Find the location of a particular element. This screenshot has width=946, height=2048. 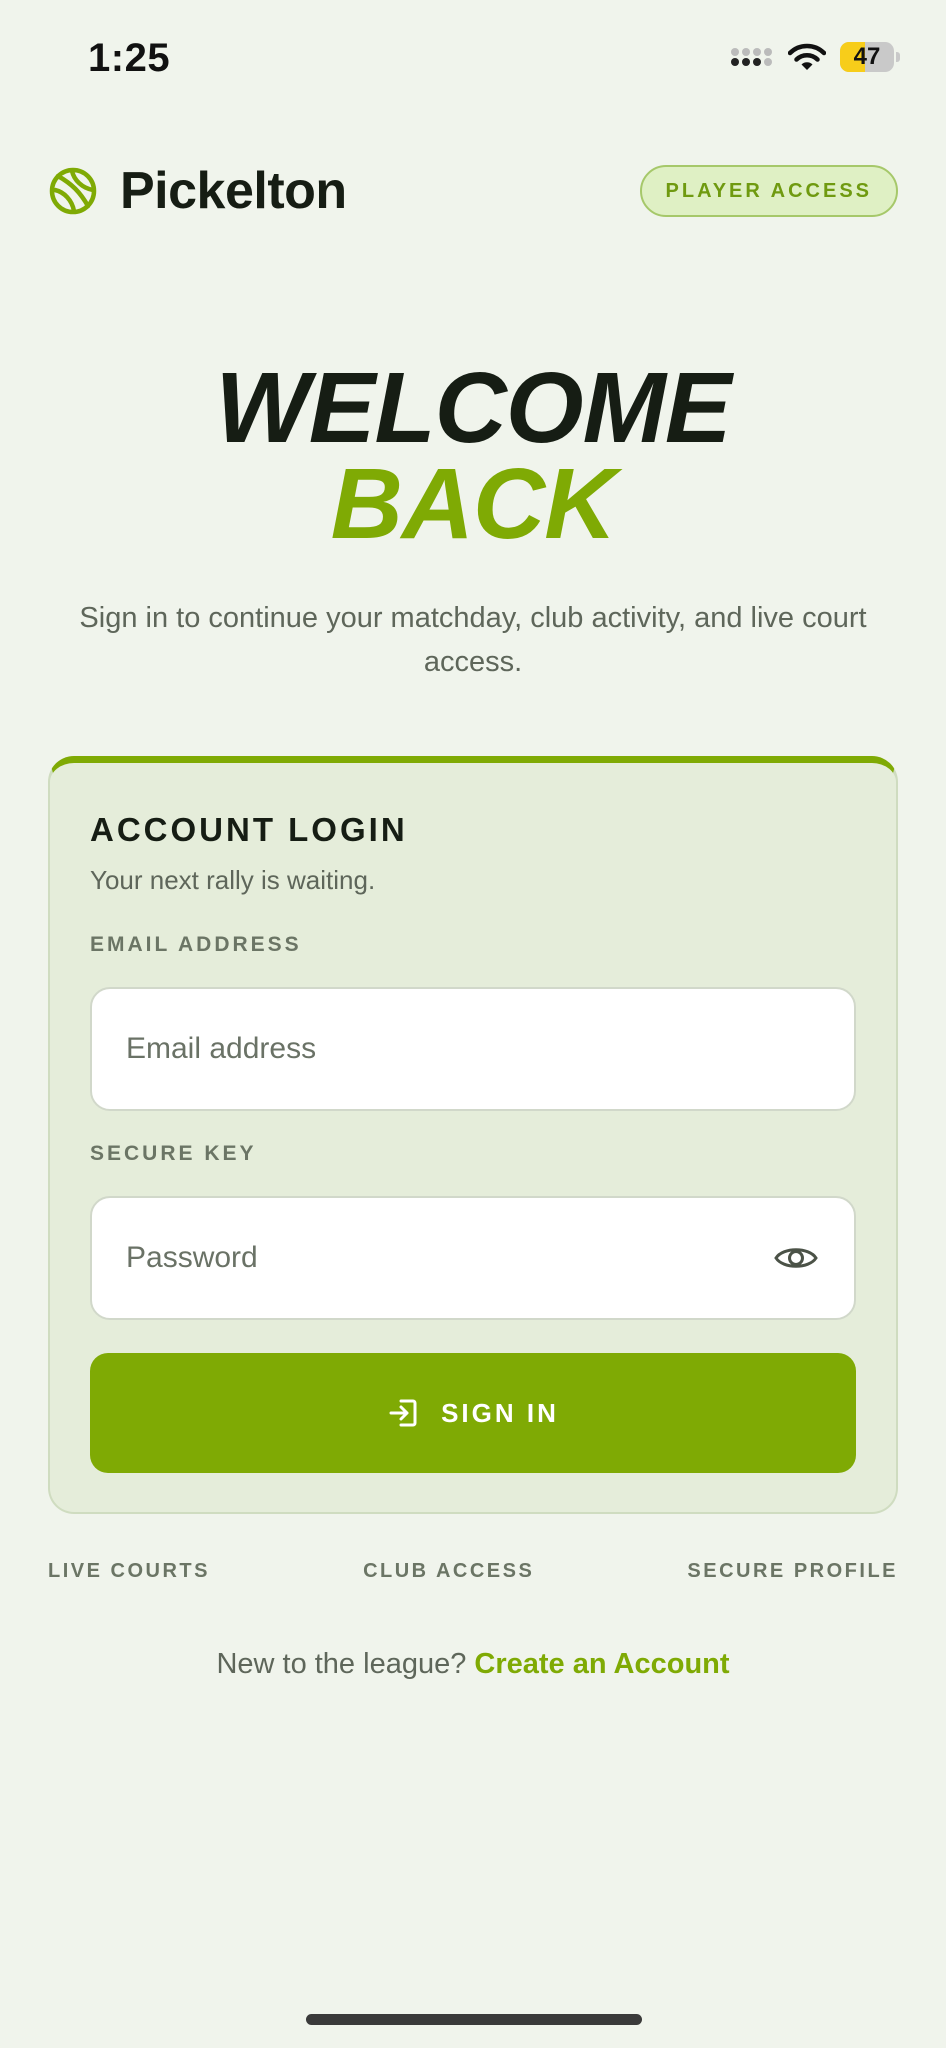

sign-in-label: SIGN IN is located at coordinates (500, 1412).